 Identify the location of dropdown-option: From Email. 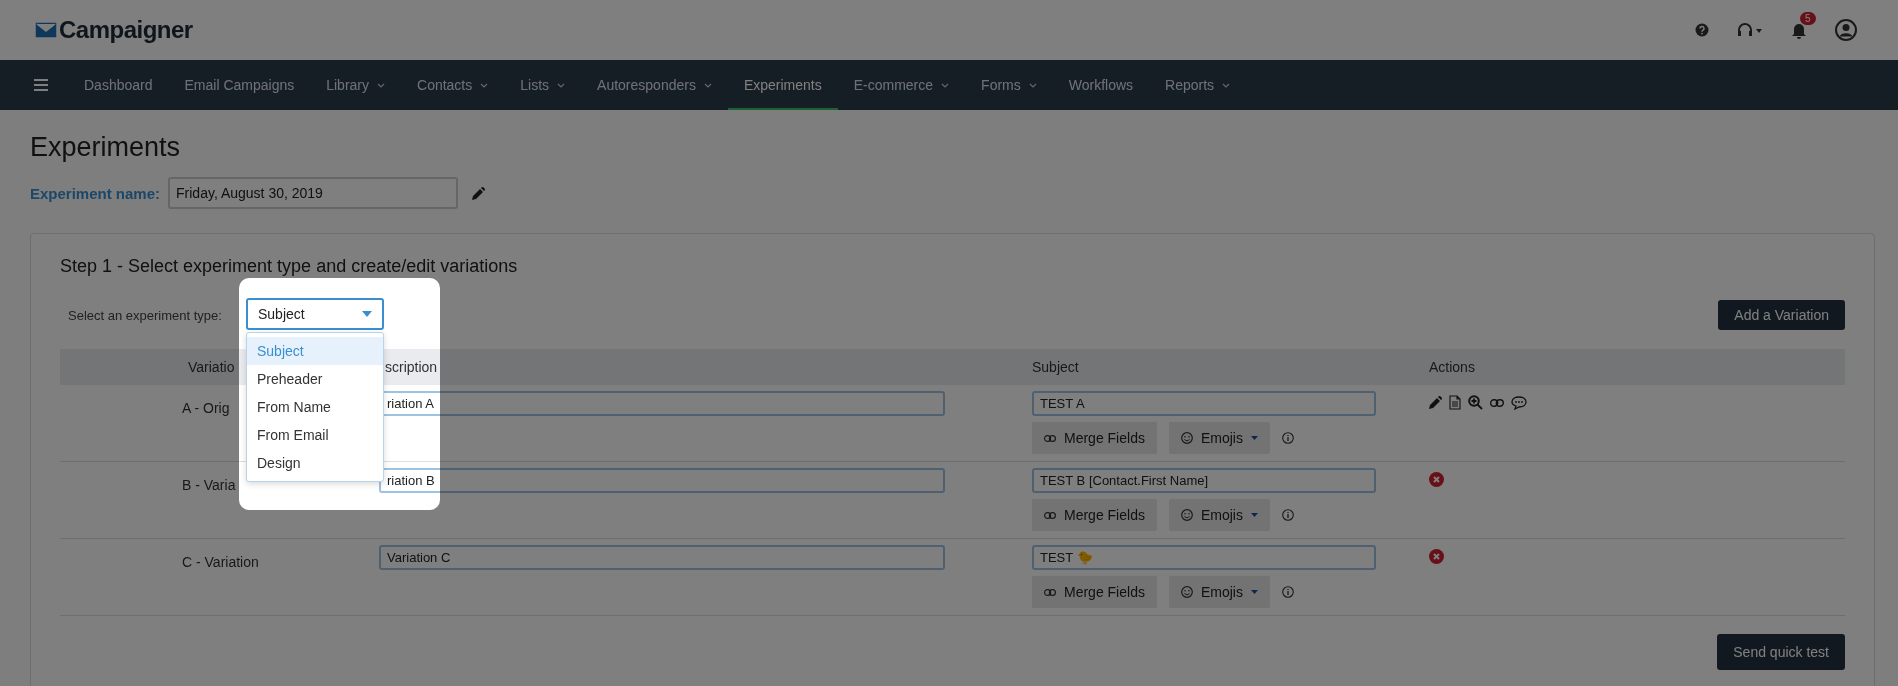
(315, 435).